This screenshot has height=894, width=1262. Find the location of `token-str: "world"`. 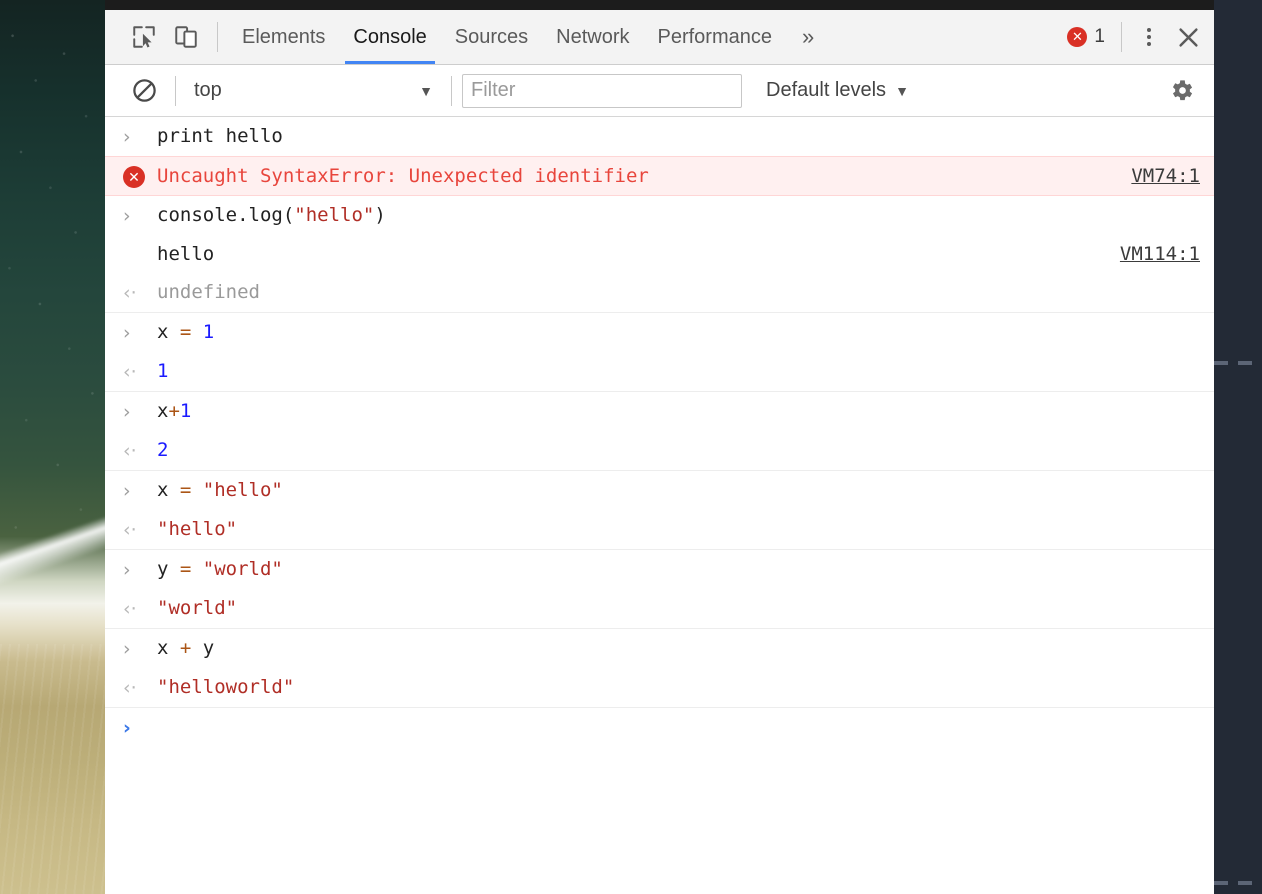

token-str: "world" is located at coordinates (242, 569).